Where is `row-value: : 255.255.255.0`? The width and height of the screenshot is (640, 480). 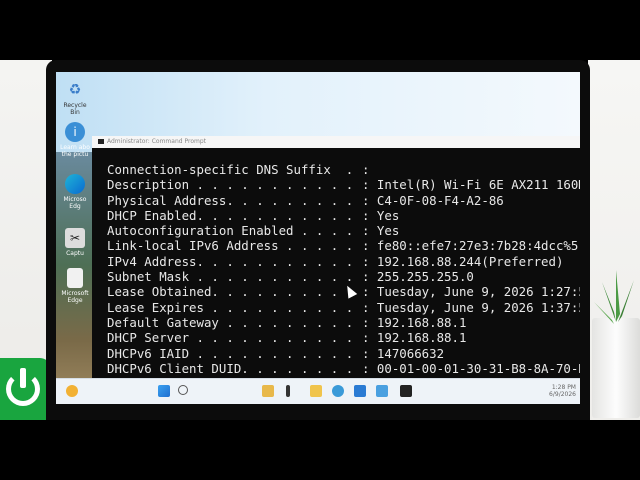
row-value: : 255.255.255.0 is located at coordinates (418, 277).